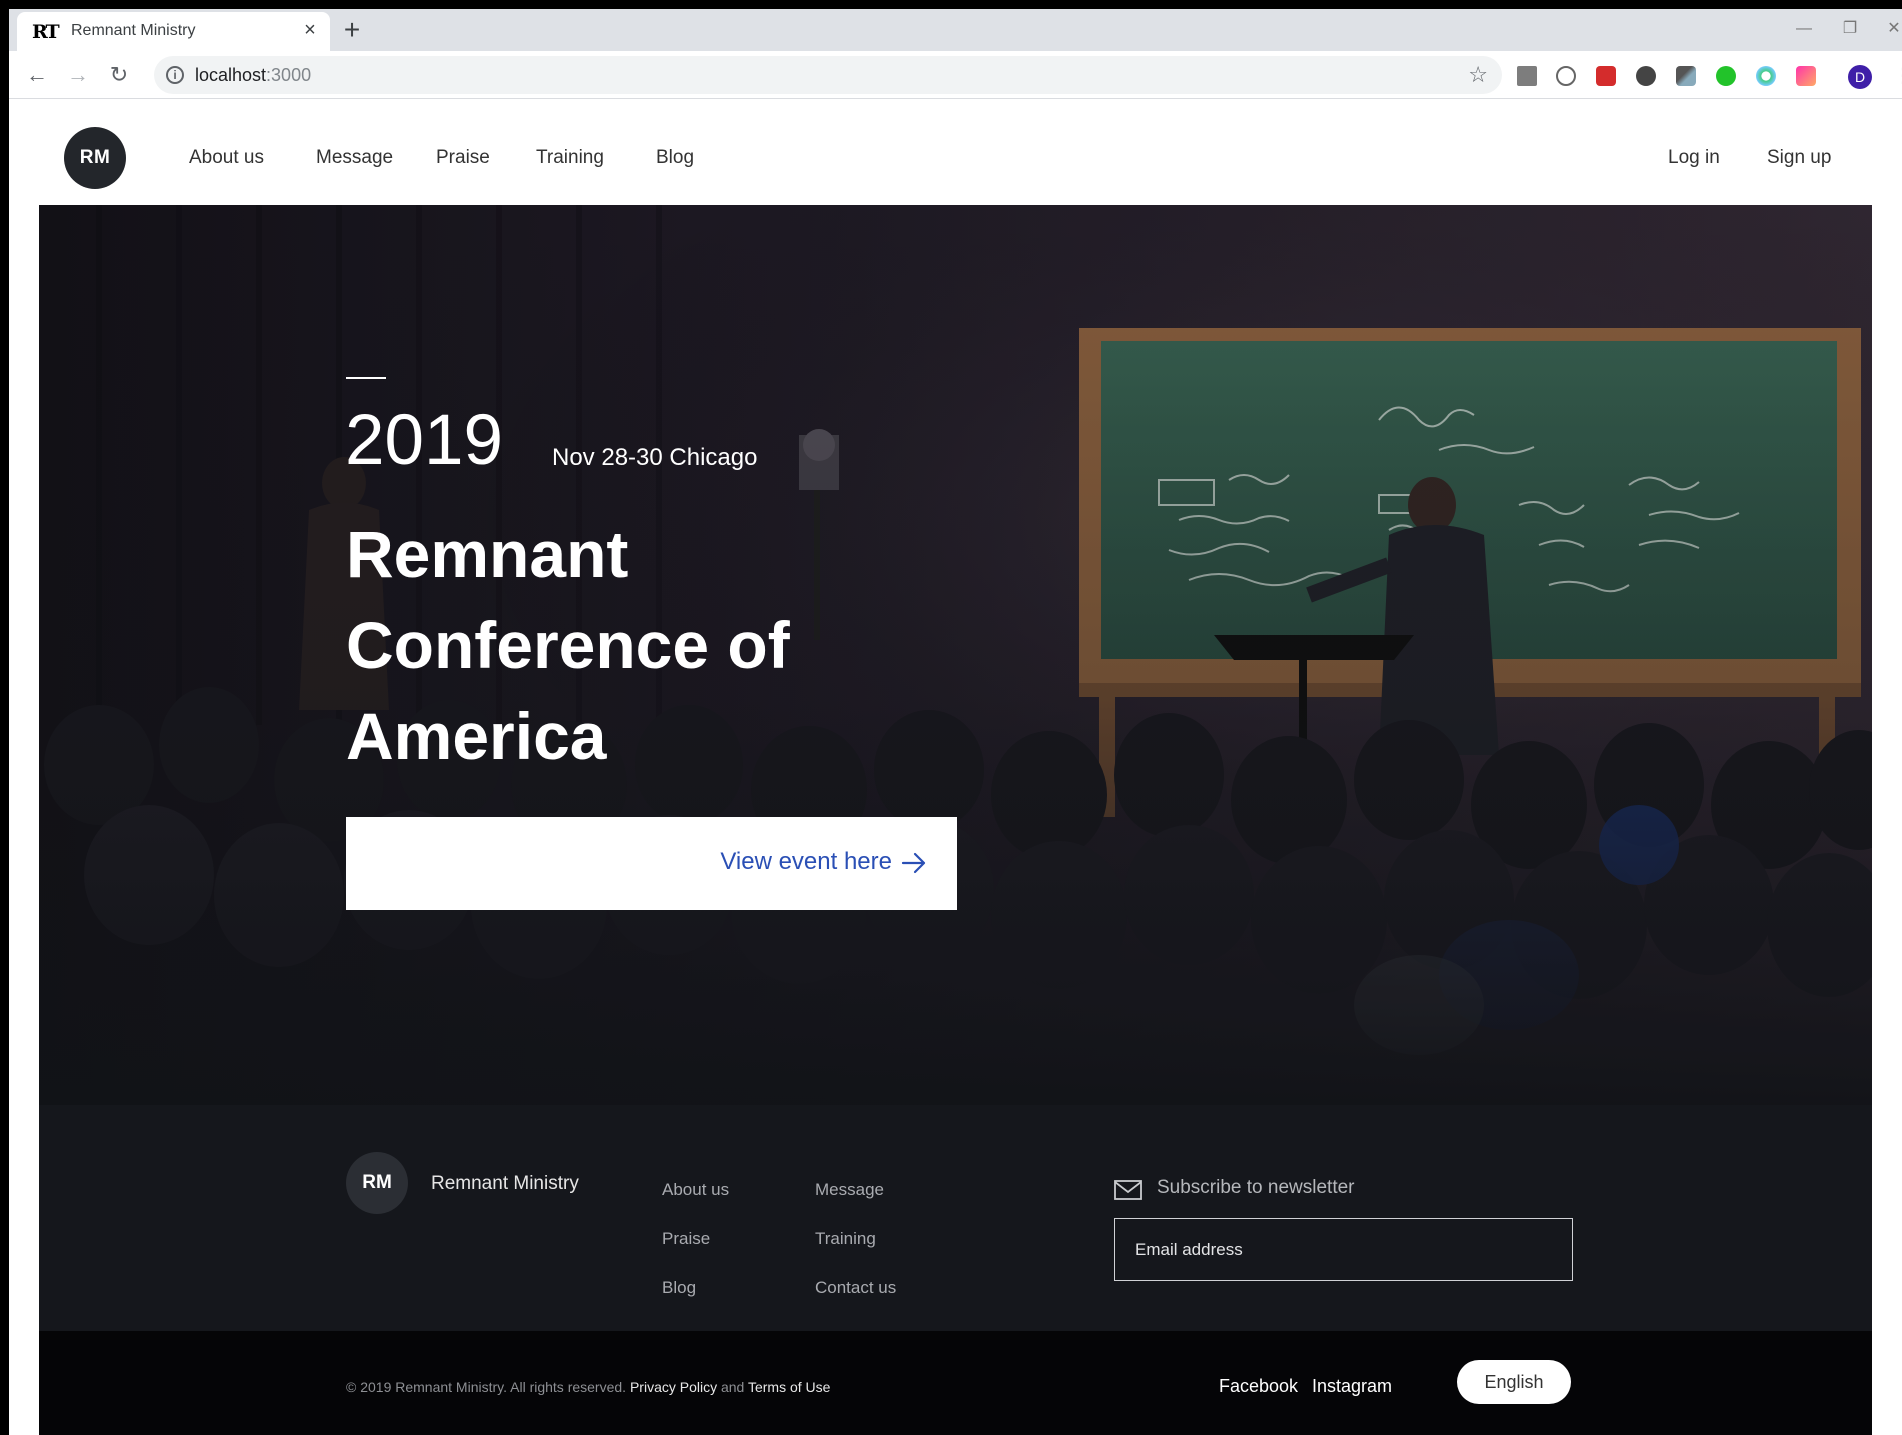  I want to click on address-bar: i localhost:3000 ☆, so click(828, 75).